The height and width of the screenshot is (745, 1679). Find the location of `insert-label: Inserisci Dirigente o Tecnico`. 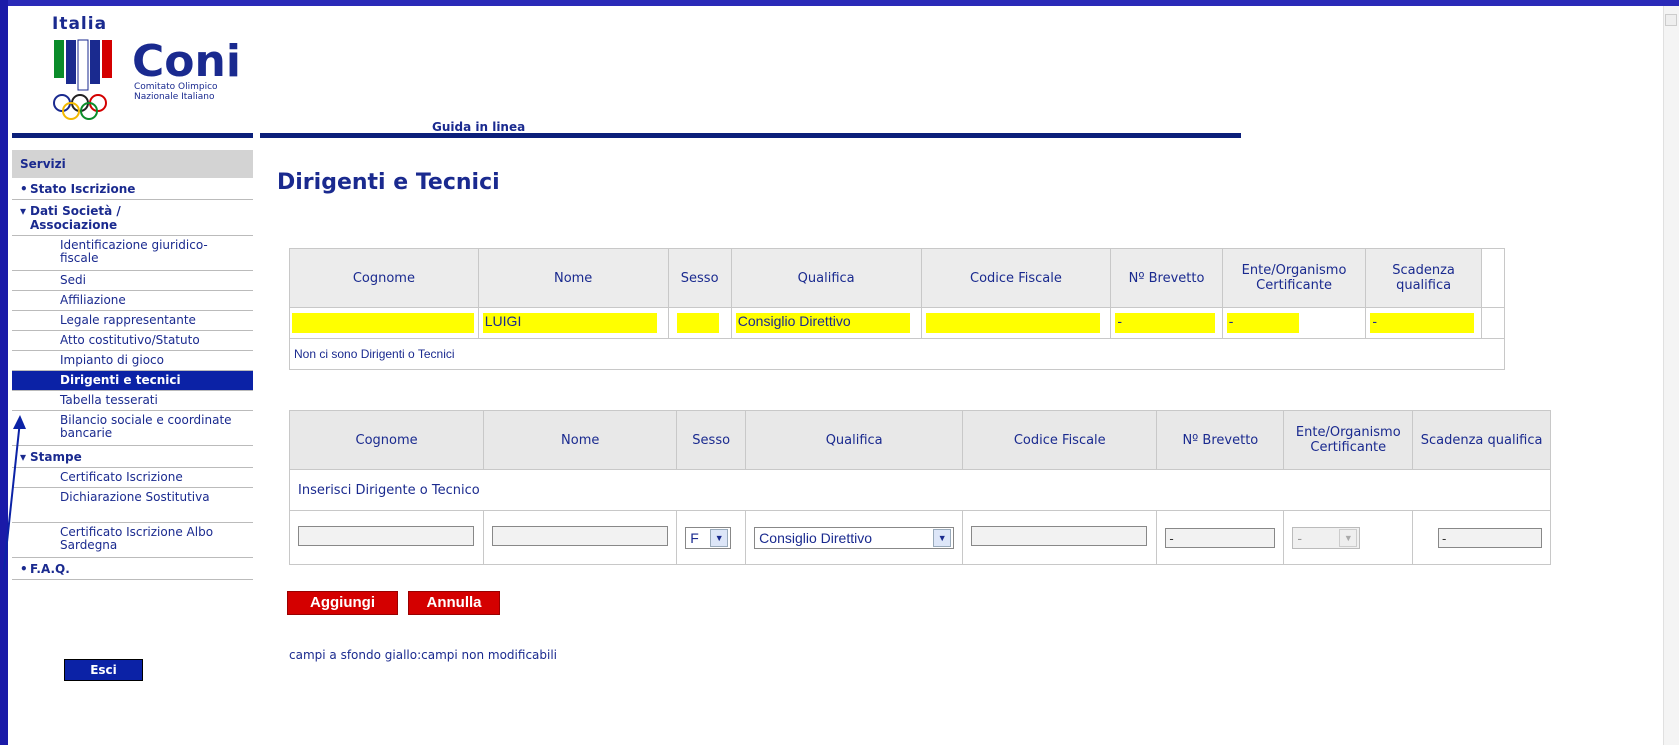

insert-label: Inserisci Dirigente o Tecnico is located at coordinates (920, 490).